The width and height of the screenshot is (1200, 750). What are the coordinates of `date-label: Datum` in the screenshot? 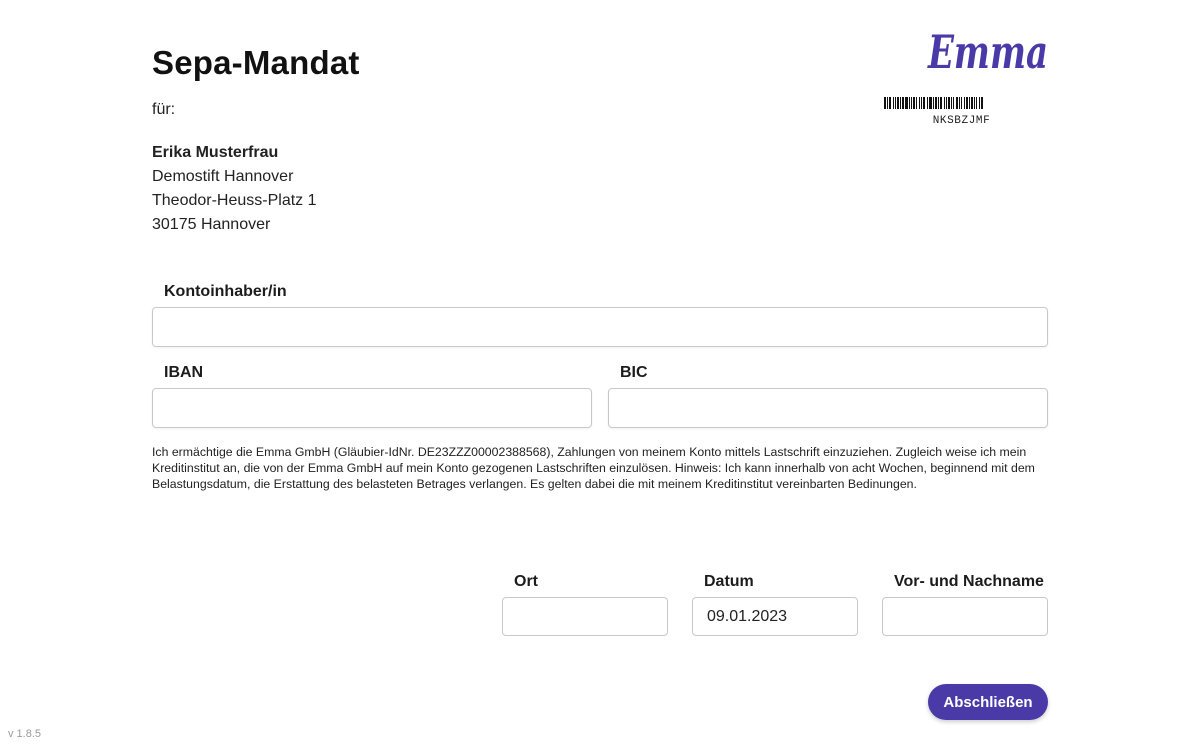 It's located at (729, 581).